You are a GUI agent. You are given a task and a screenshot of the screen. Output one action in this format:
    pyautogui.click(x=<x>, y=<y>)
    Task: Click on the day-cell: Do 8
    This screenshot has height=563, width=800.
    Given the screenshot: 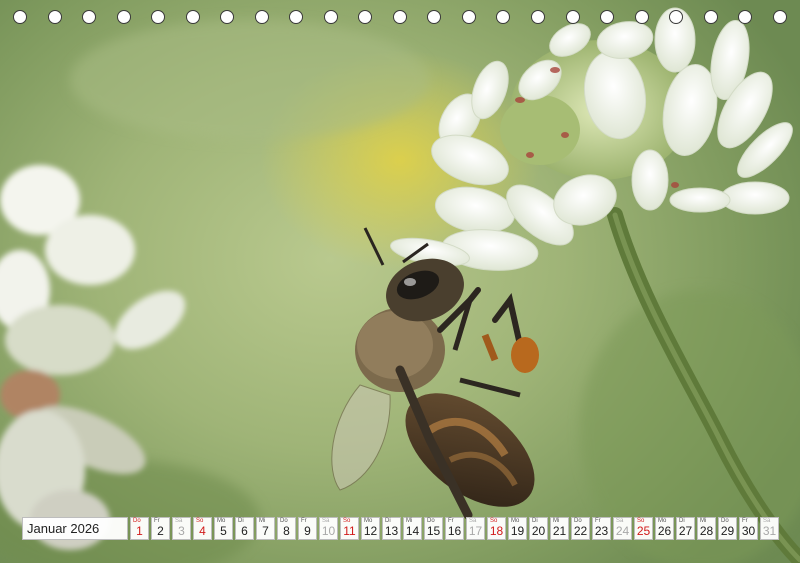 What is the action you would take?
    pyautogui.click(x=286, y=528)
    